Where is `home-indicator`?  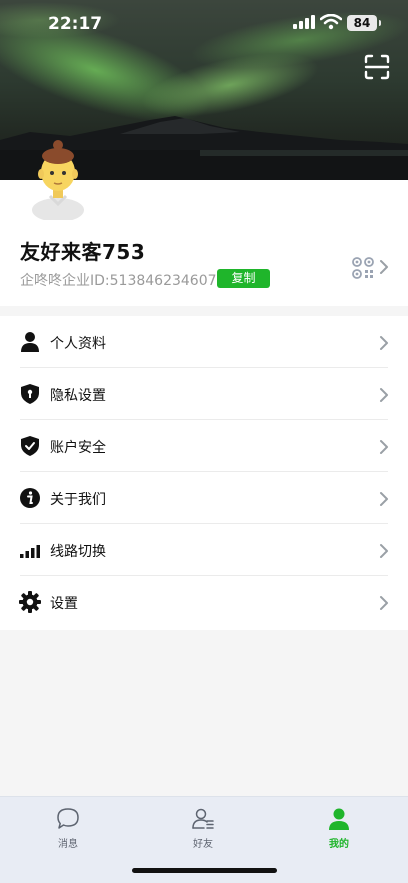
home-indicator is located at coordinates (204, 870).